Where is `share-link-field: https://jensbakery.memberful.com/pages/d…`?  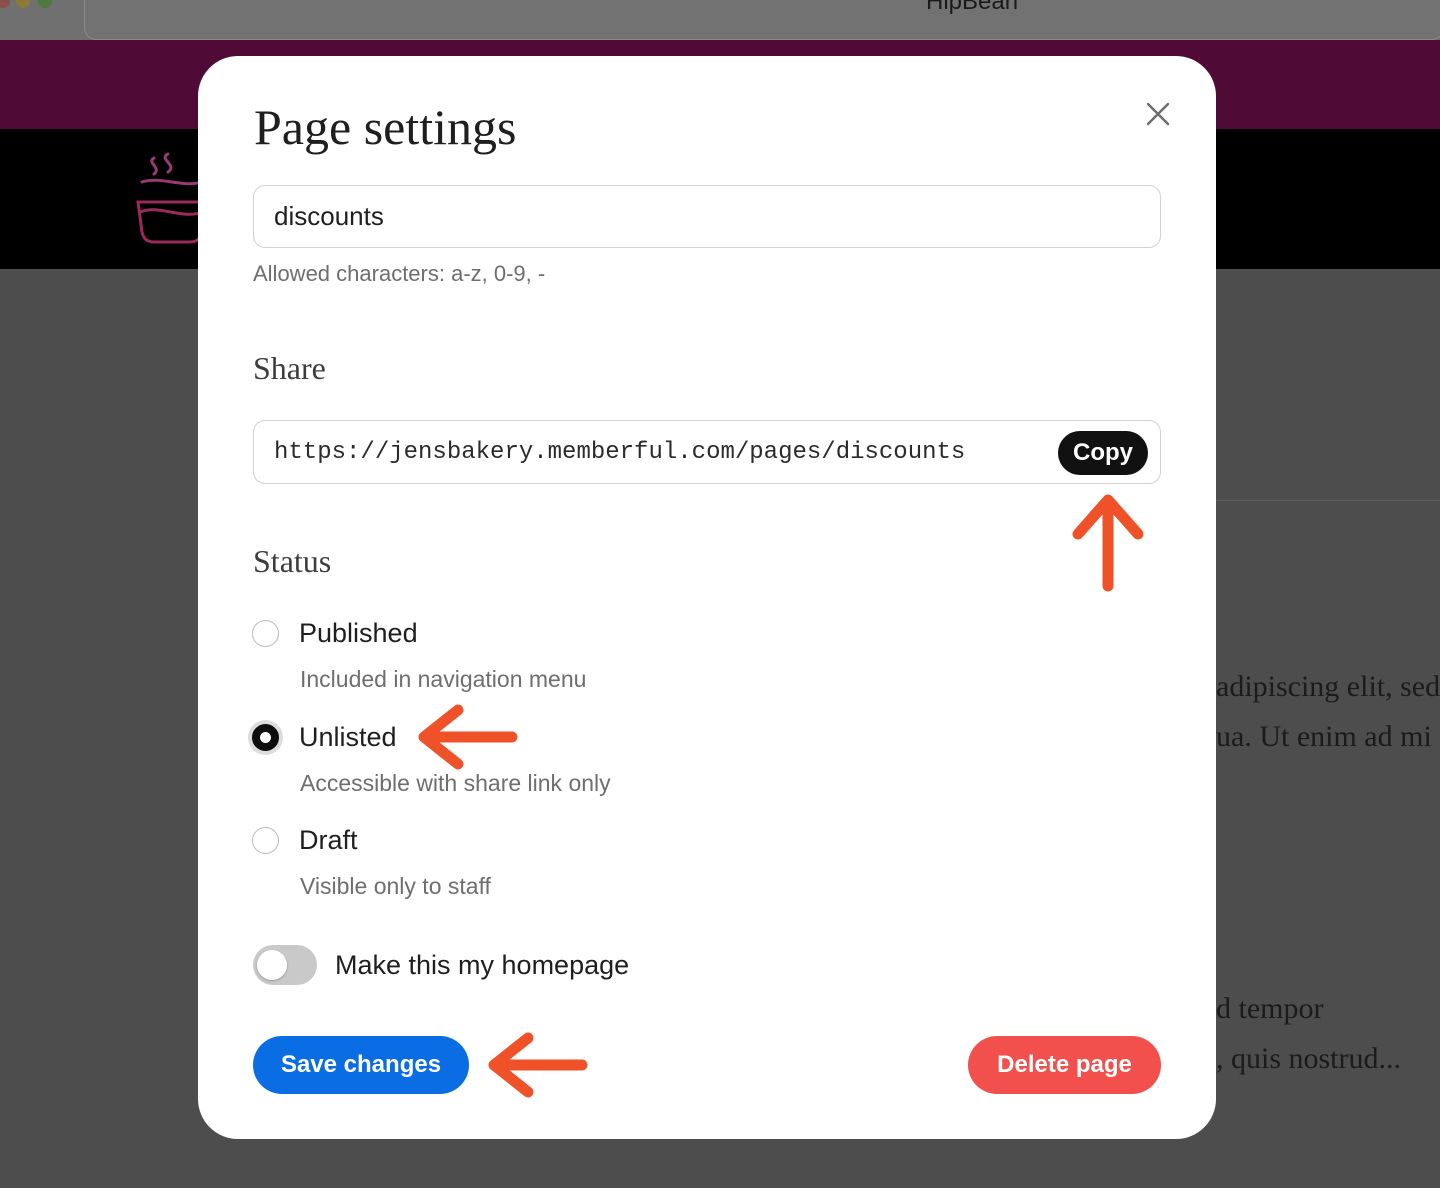 share-link-field: https://jensbakery.memberful.com/pages/d… is located at coordinates (707, 452).